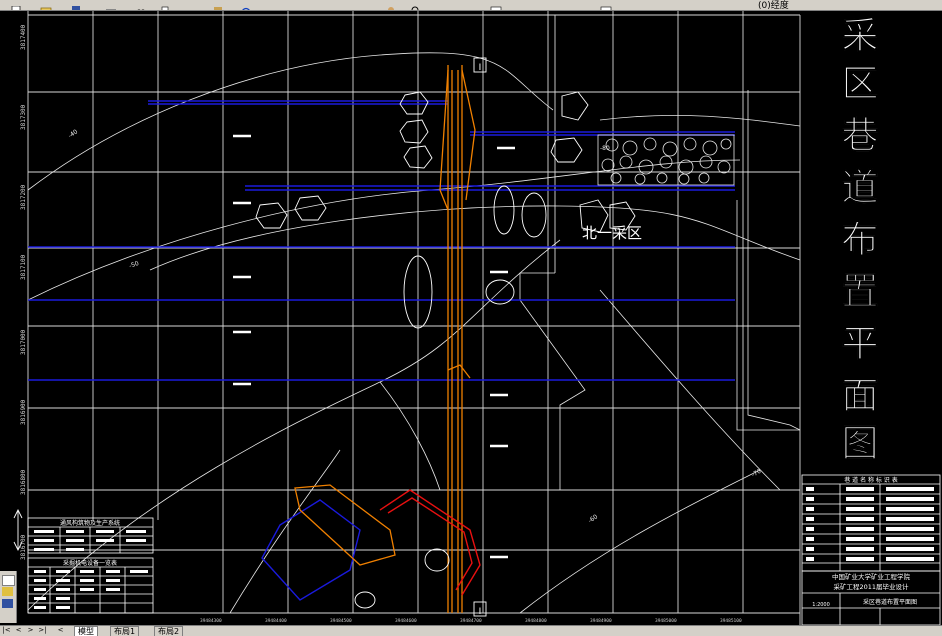  Describe the element at coordinates (860, 83) in the screenshot. I see `title-char: 区` at that location.